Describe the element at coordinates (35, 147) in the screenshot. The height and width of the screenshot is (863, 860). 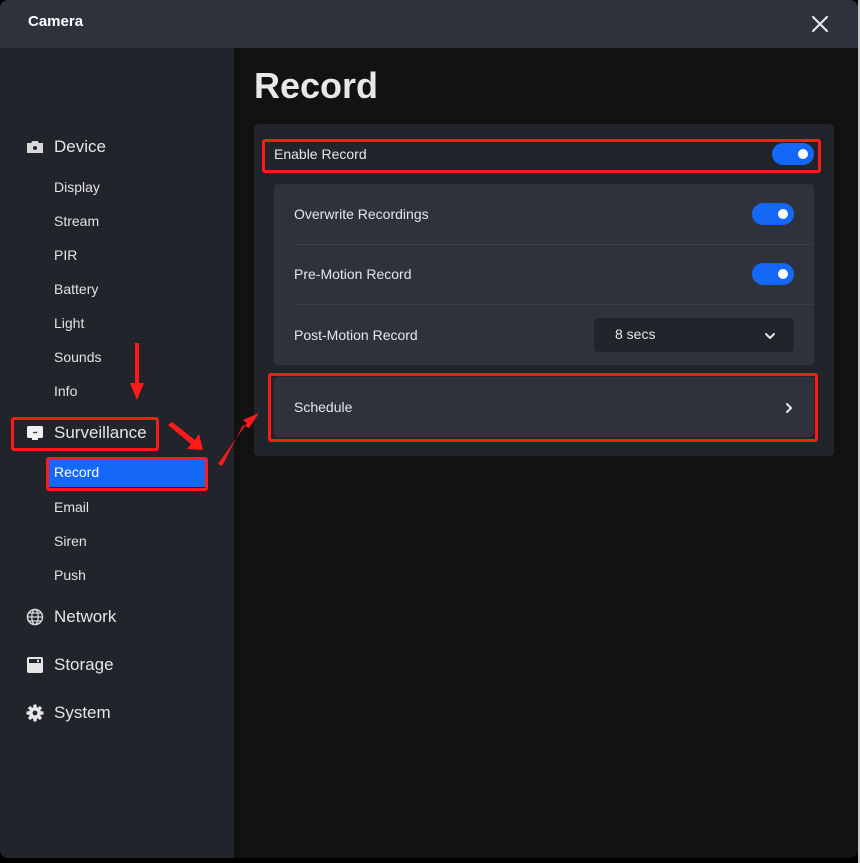
I see `camera-icon` at that location.